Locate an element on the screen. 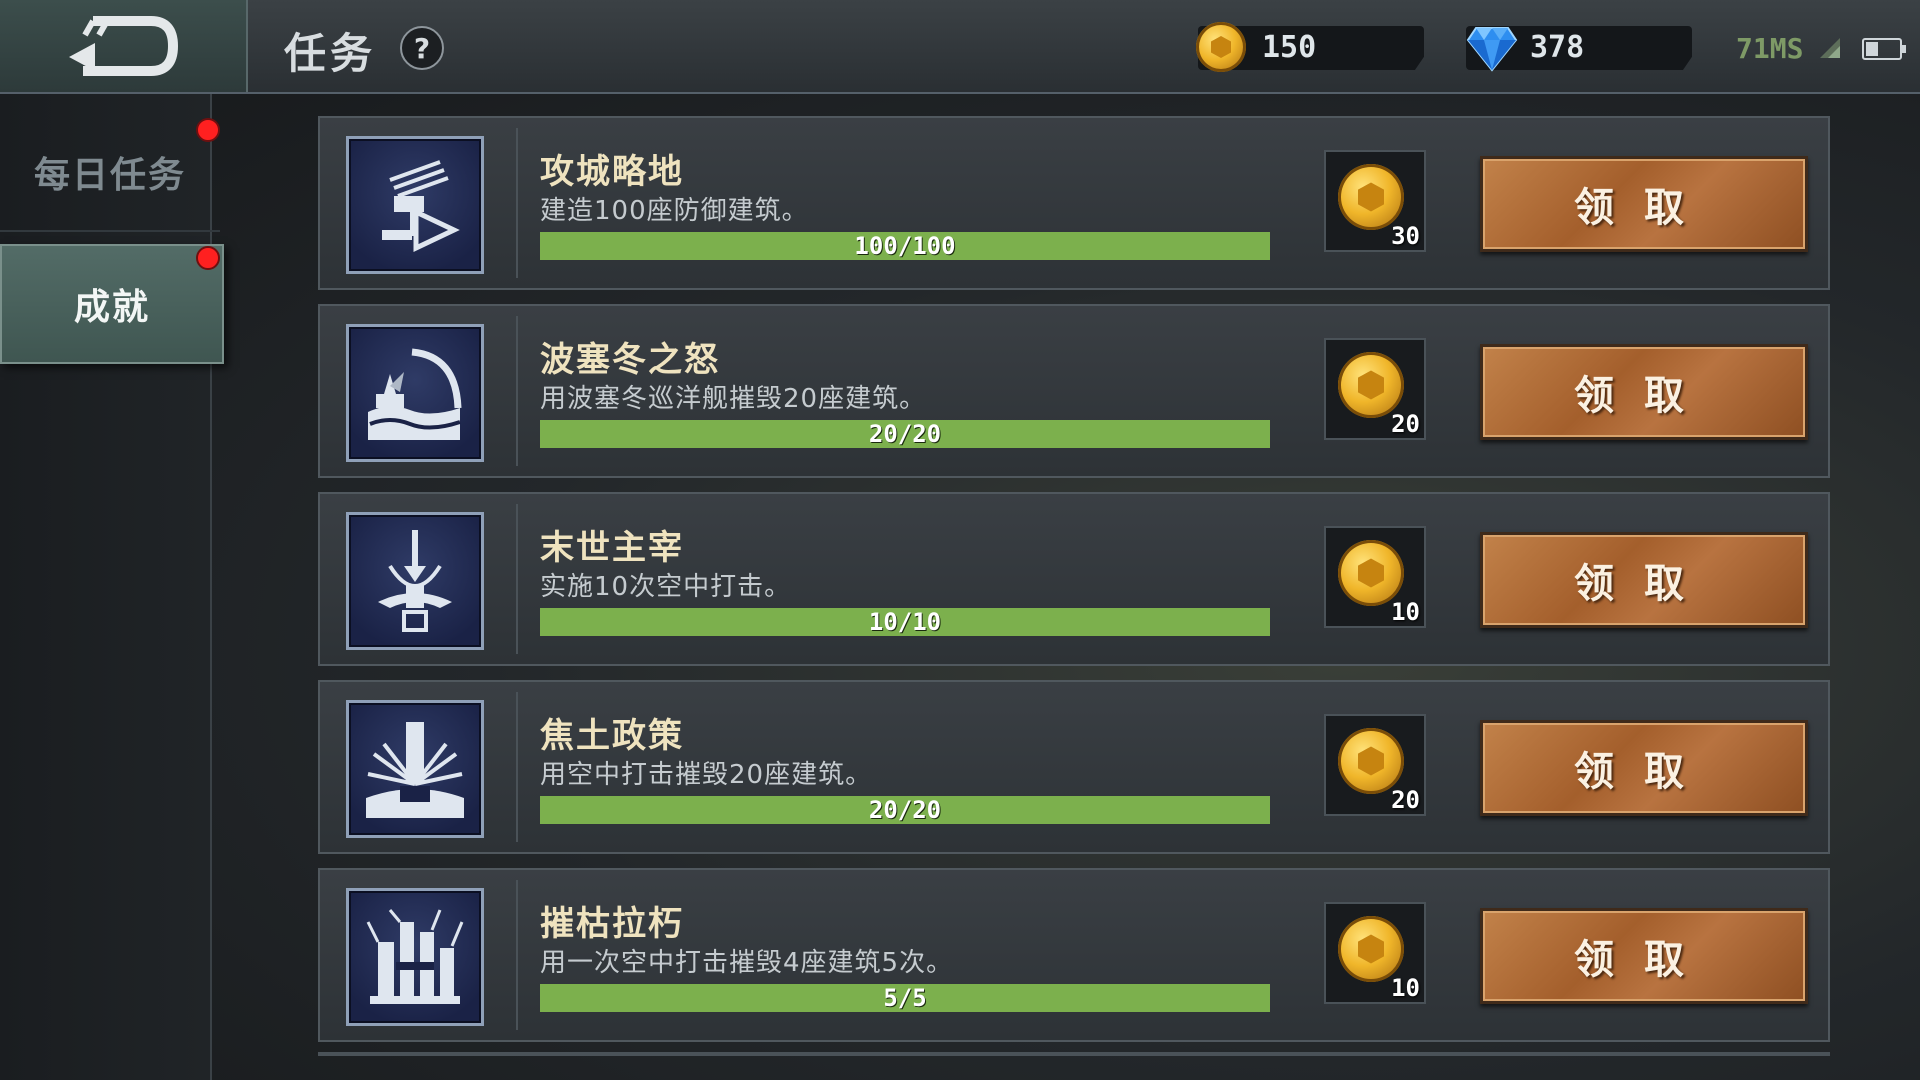  achievement-title: 波塞冬之怒 is located at coordinates (630, 360).